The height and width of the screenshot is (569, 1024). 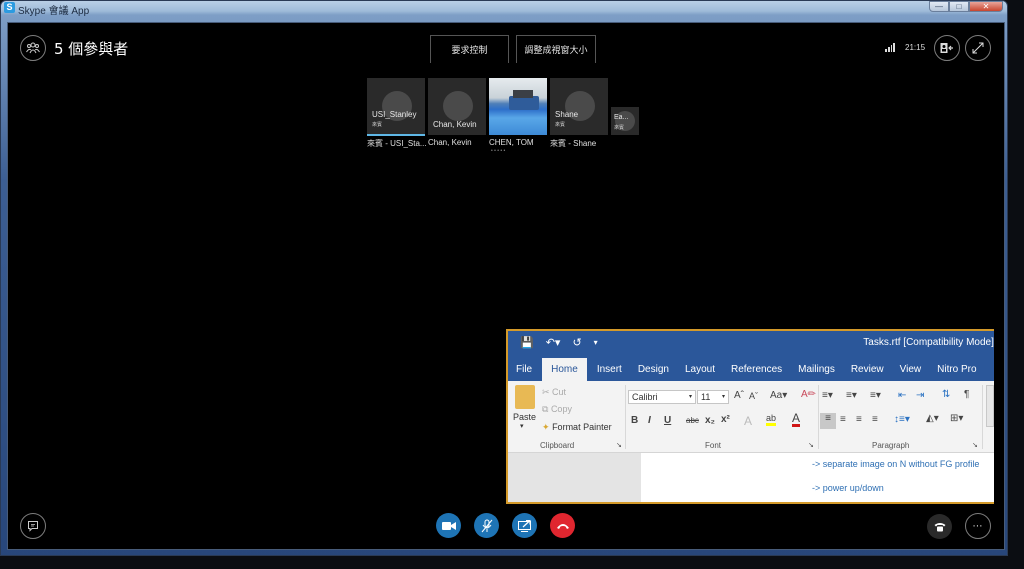 I want to click on paste-button: Paste, so click(x=524, y=417).